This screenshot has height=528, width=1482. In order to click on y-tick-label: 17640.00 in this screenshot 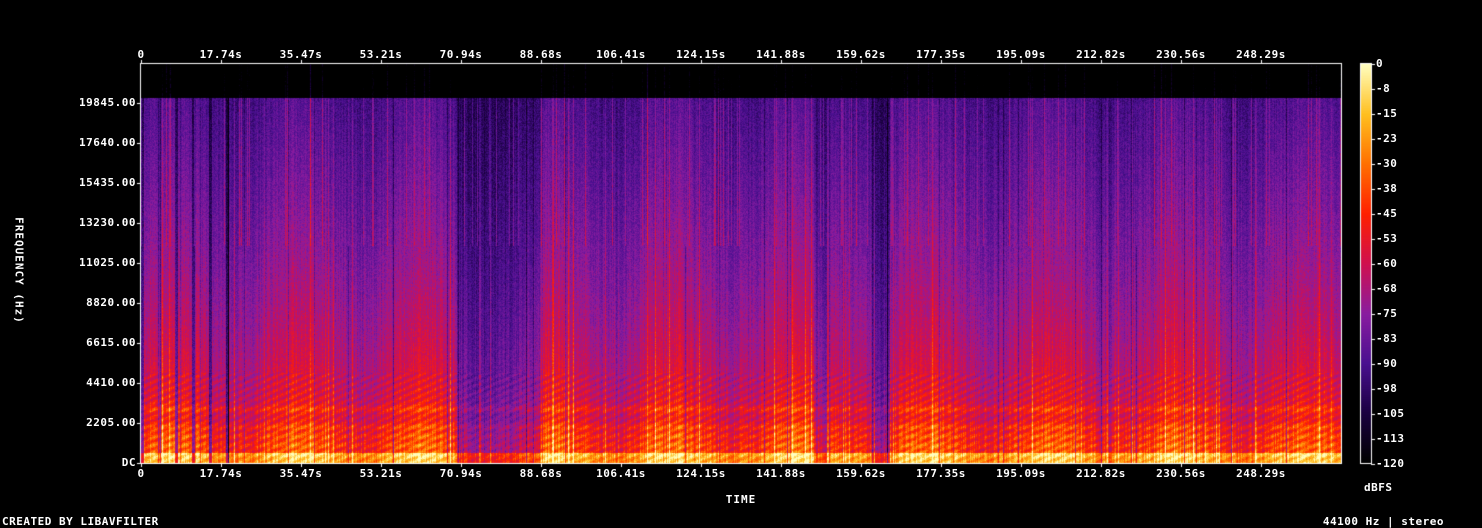, I will do `click(107, 142)`.